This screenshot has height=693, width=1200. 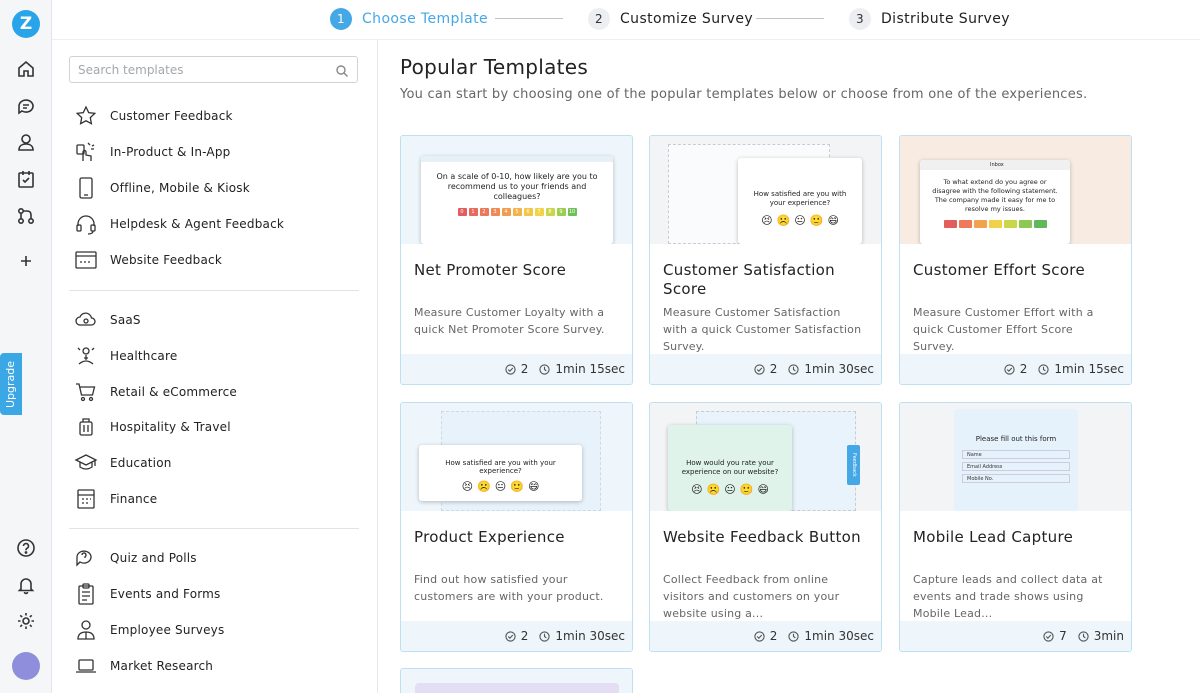 I want to click on search-box, so click(x=213, y=69).